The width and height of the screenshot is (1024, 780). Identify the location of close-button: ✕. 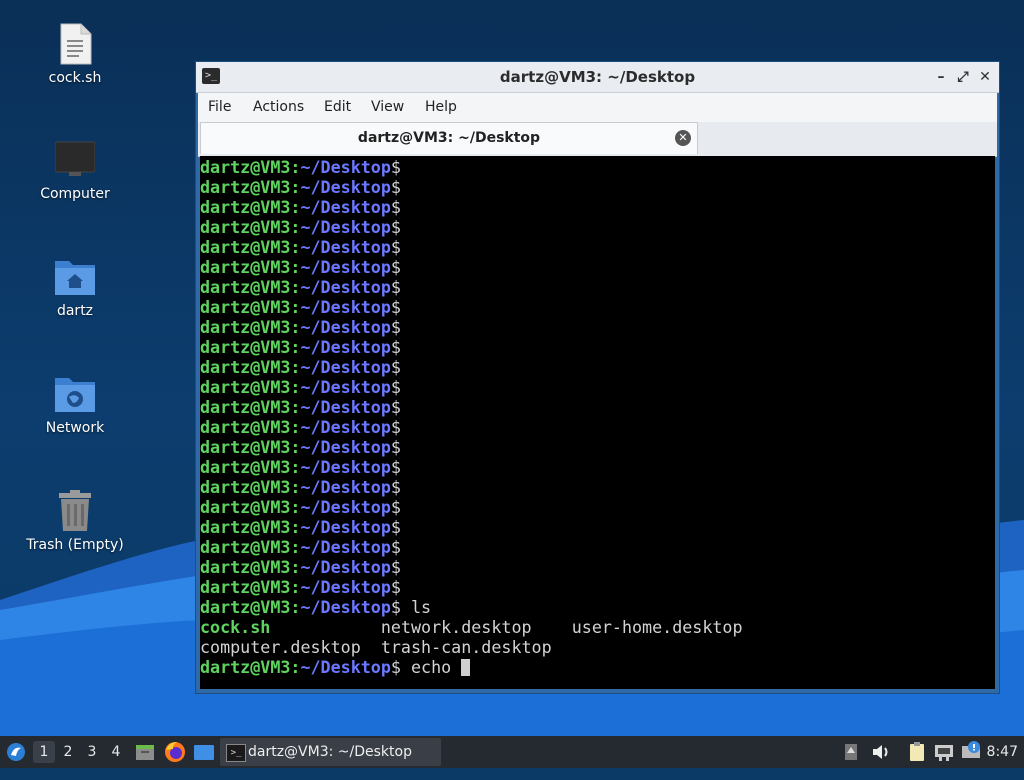
(985, 77).